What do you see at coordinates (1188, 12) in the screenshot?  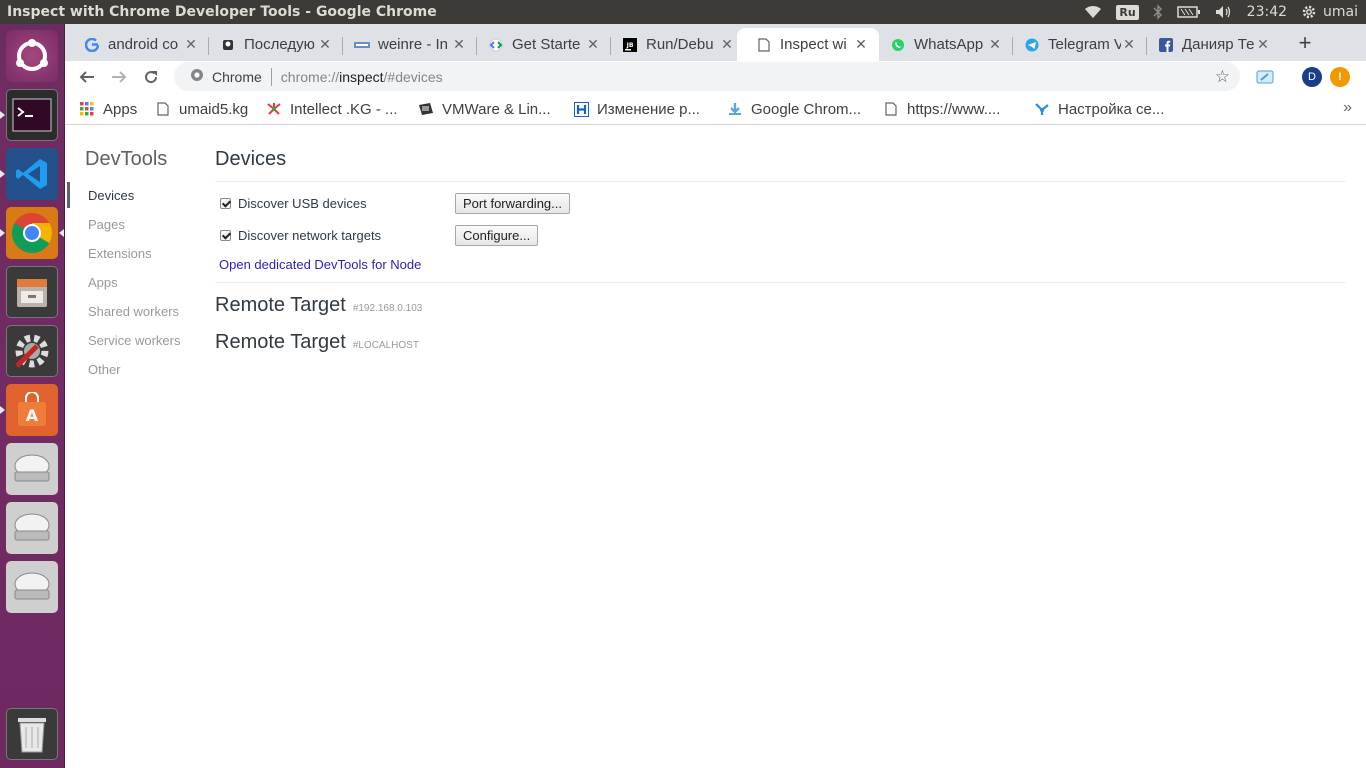 I see `battery-icon` at bounding box center [1188, 12].